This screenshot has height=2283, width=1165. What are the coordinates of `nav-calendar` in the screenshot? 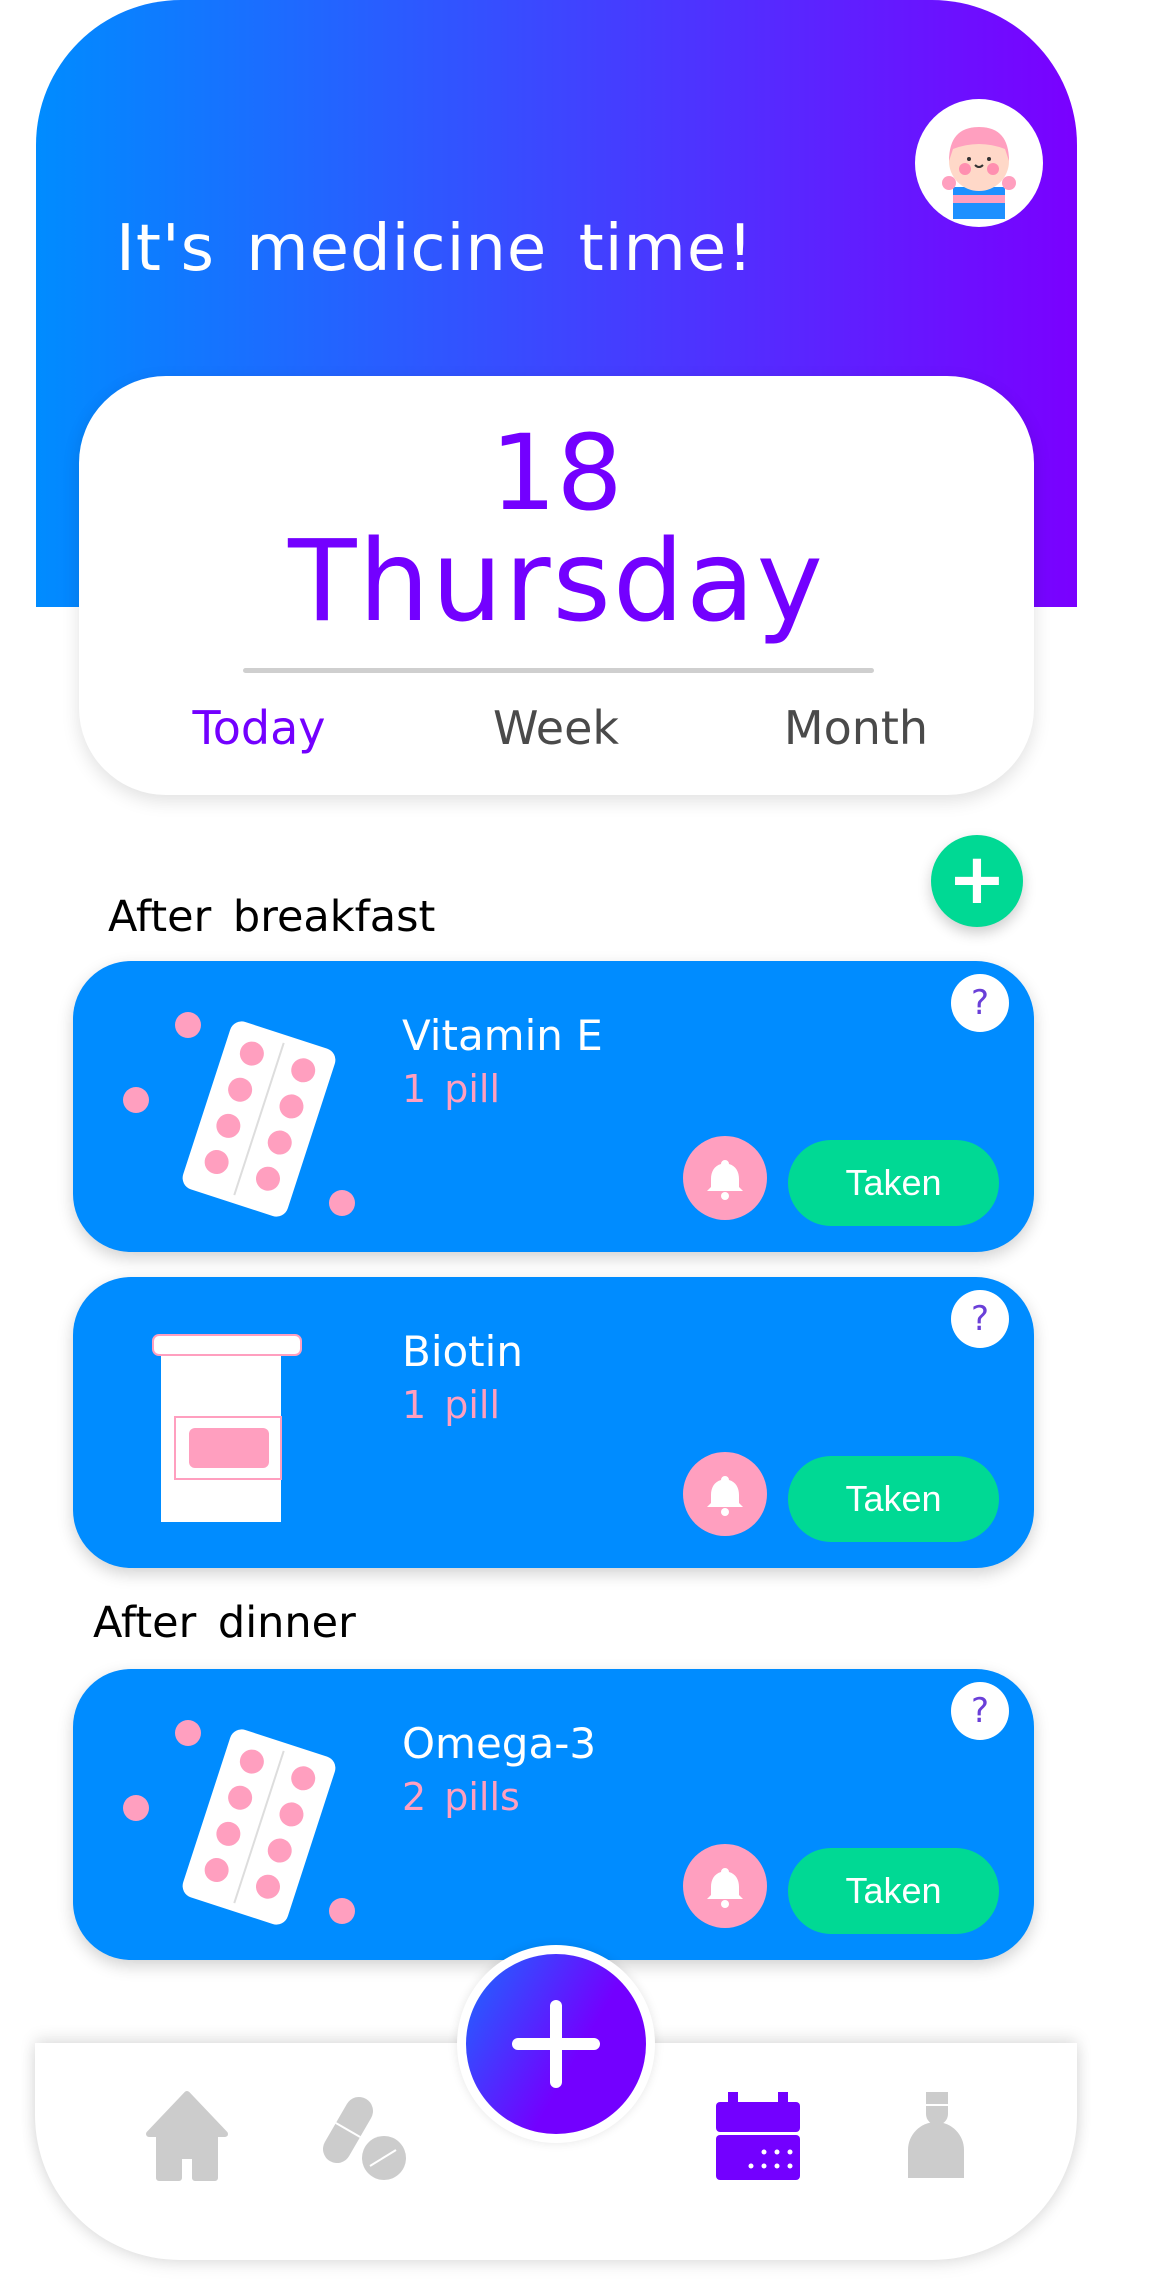 It's located at (758, 2136).